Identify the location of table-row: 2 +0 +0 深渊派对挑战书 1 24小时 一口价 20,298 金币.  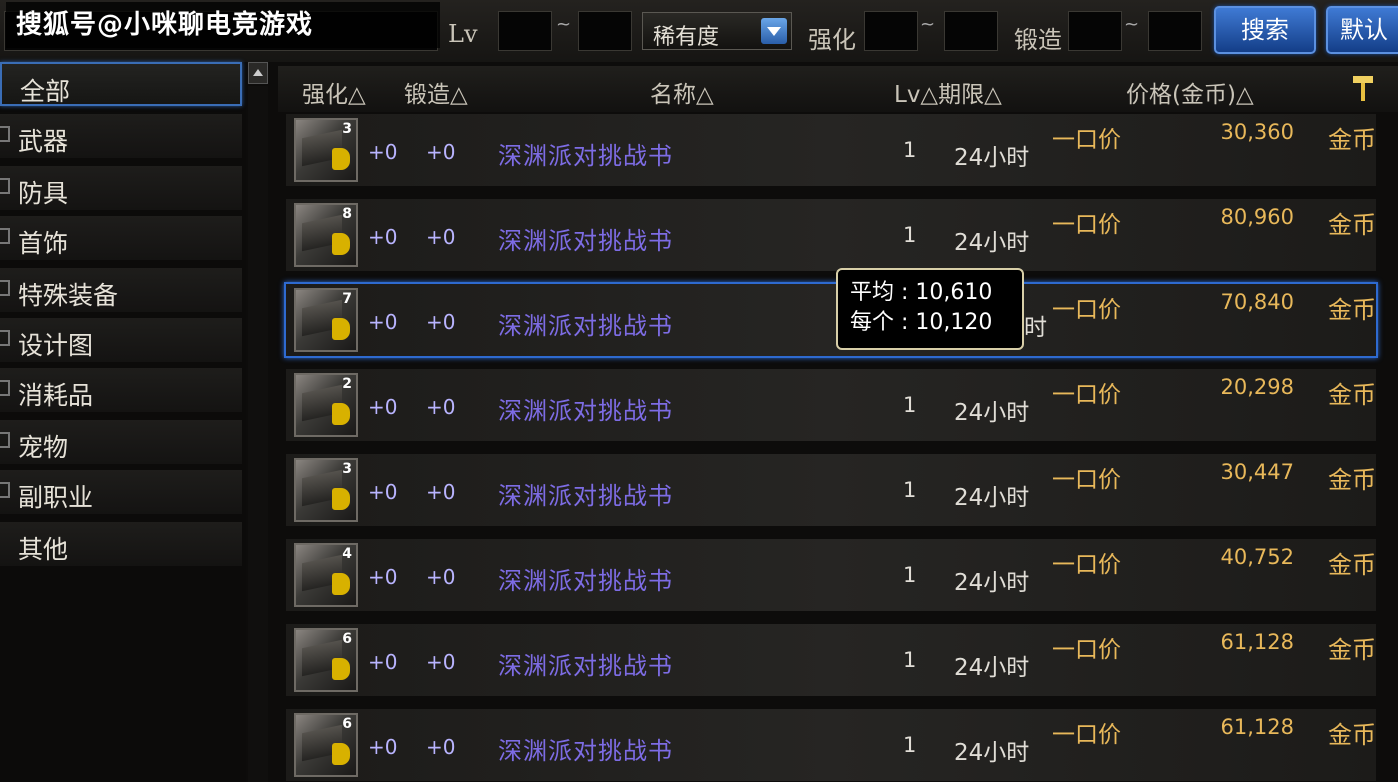
(831, 405).